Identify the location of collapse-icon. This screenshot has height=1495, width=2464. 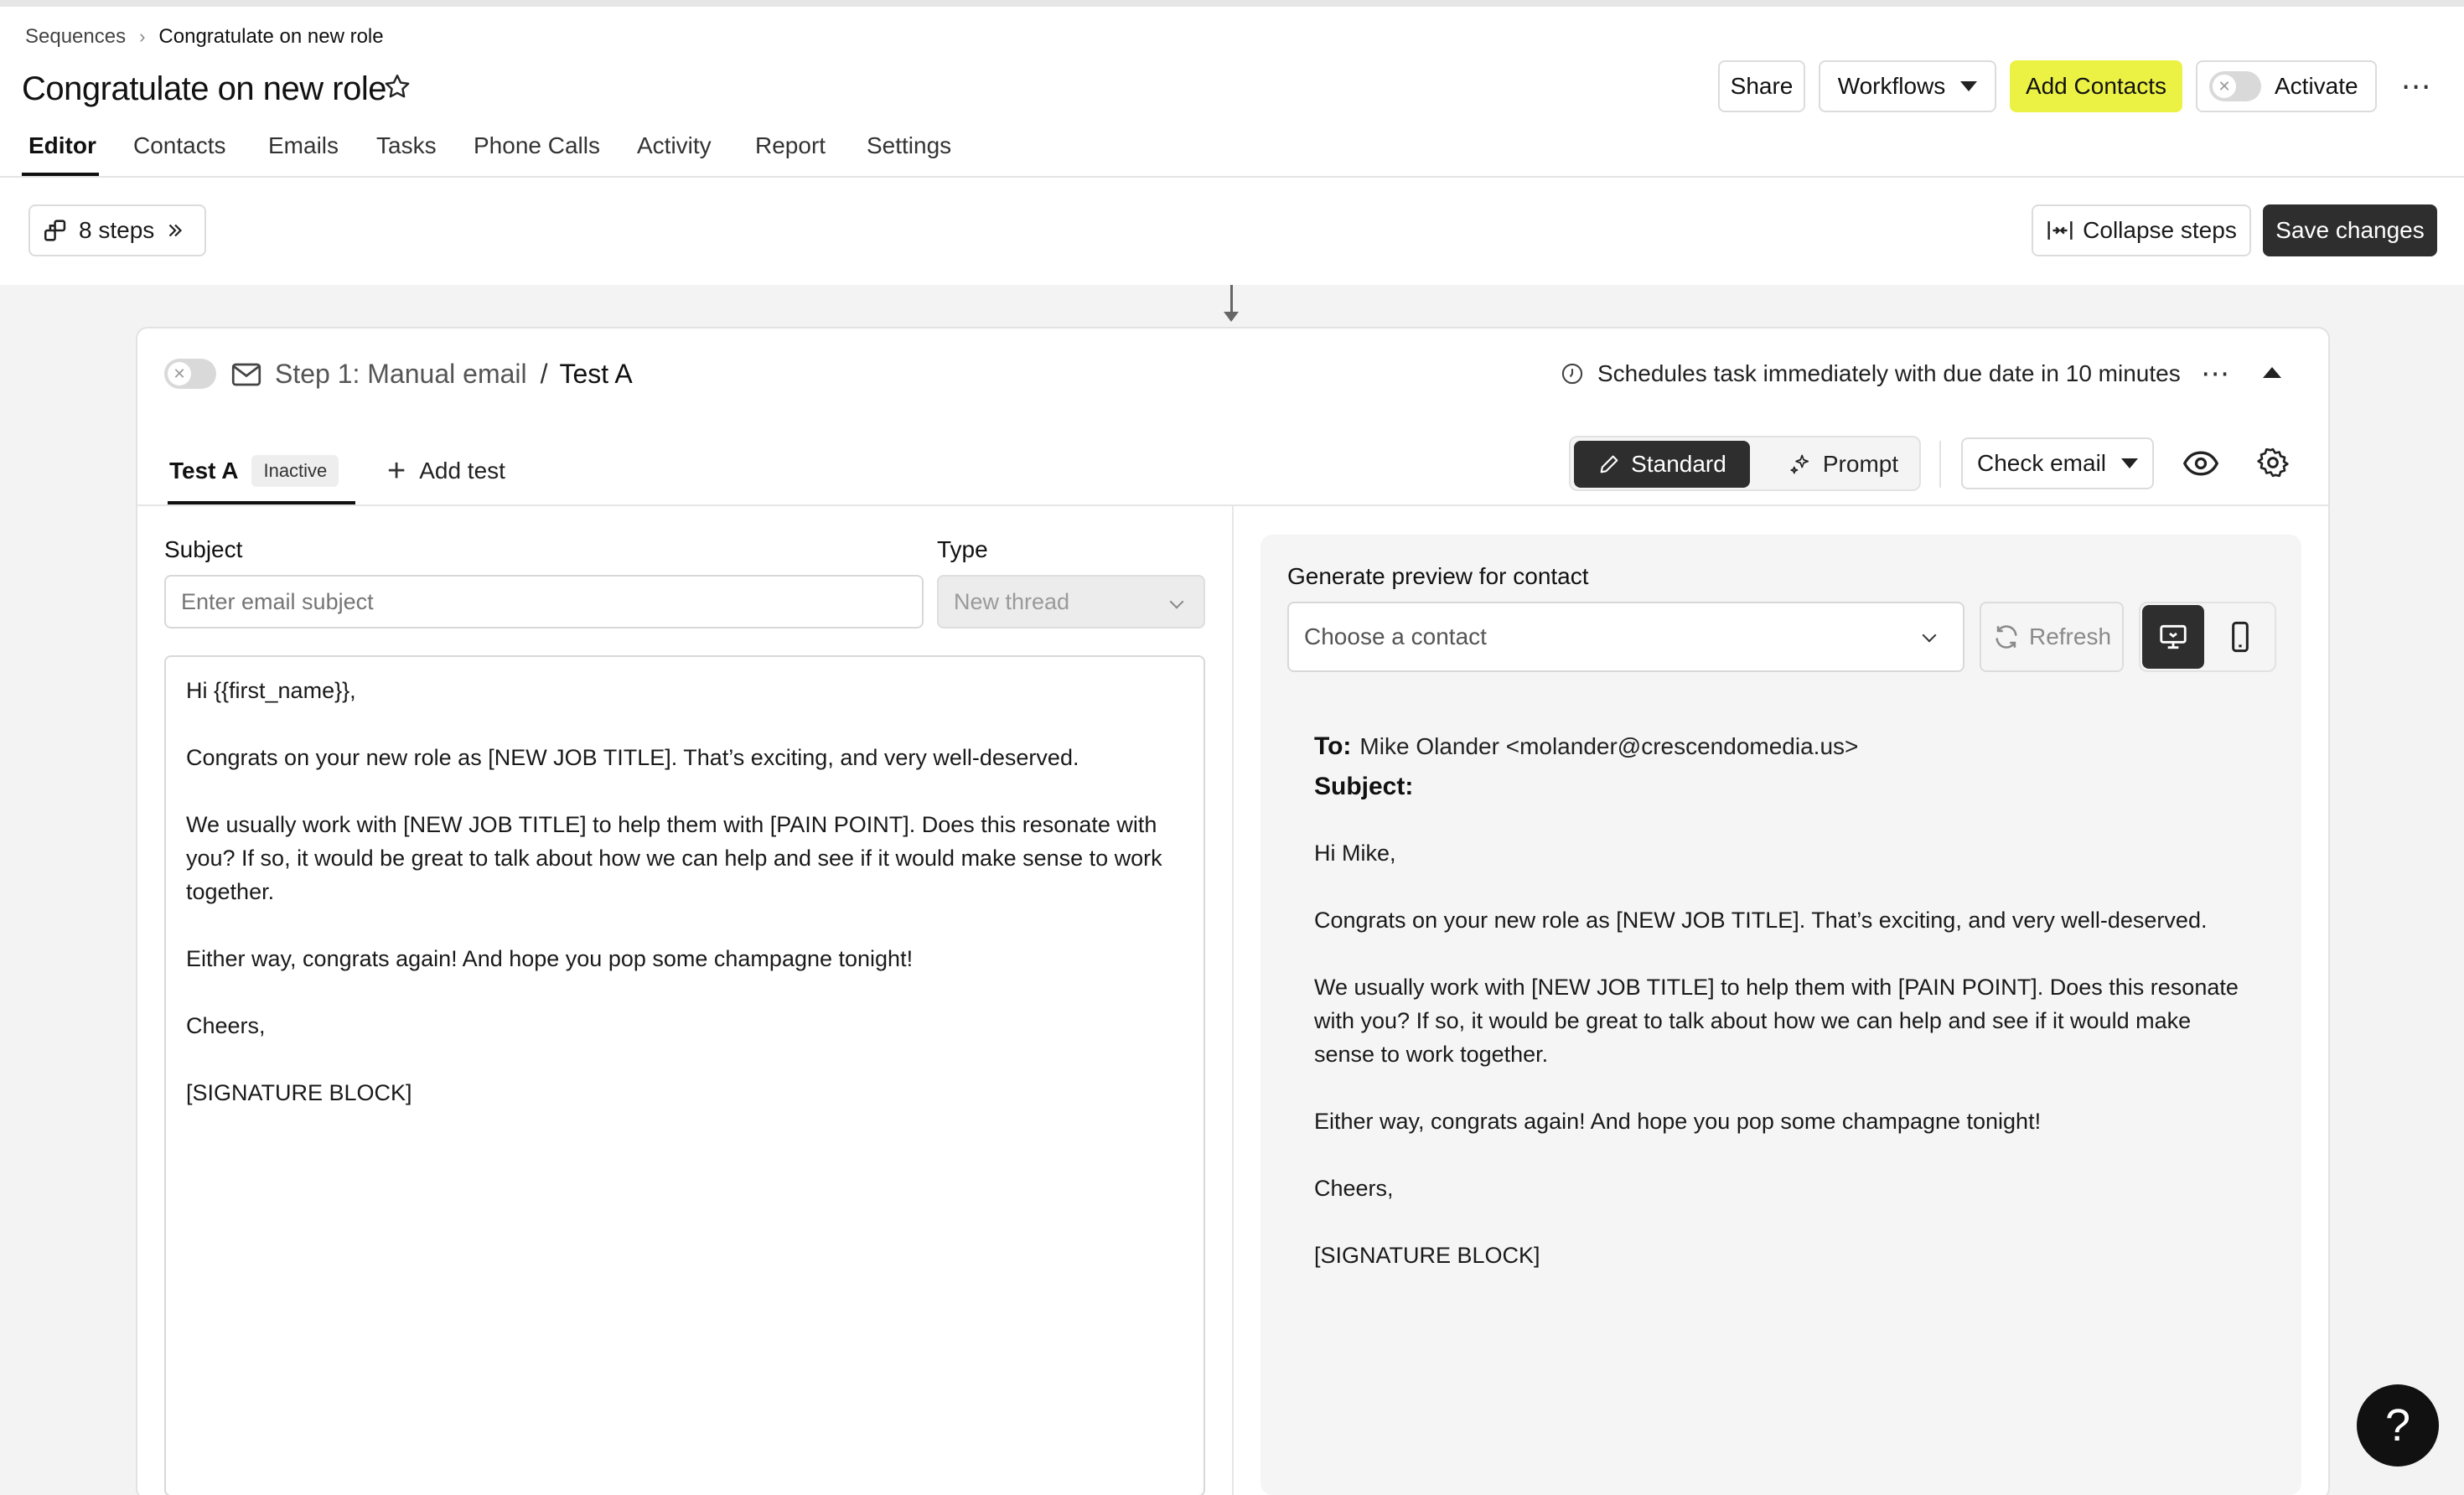
(2060, 230).